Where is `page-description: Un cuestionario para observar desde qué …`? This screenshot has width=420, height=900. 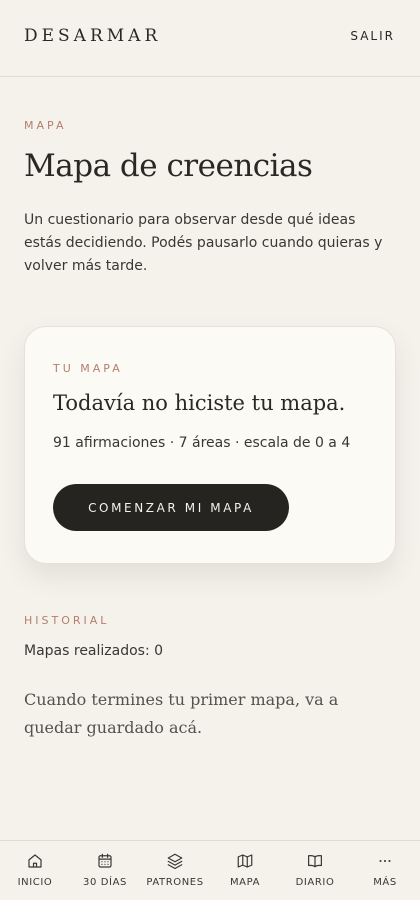
page-description: Un cuestionario para observar desde qué … is located at coordinates (203, 243).